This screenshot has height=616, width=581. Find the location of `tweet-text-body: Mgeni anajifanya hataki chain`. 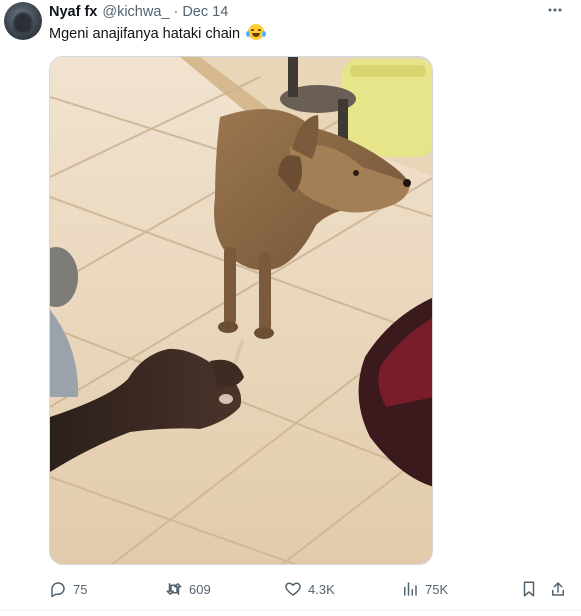

tweet-text-body: Mgeni anajifanya hataki chain is located at coordinates (145, 34).